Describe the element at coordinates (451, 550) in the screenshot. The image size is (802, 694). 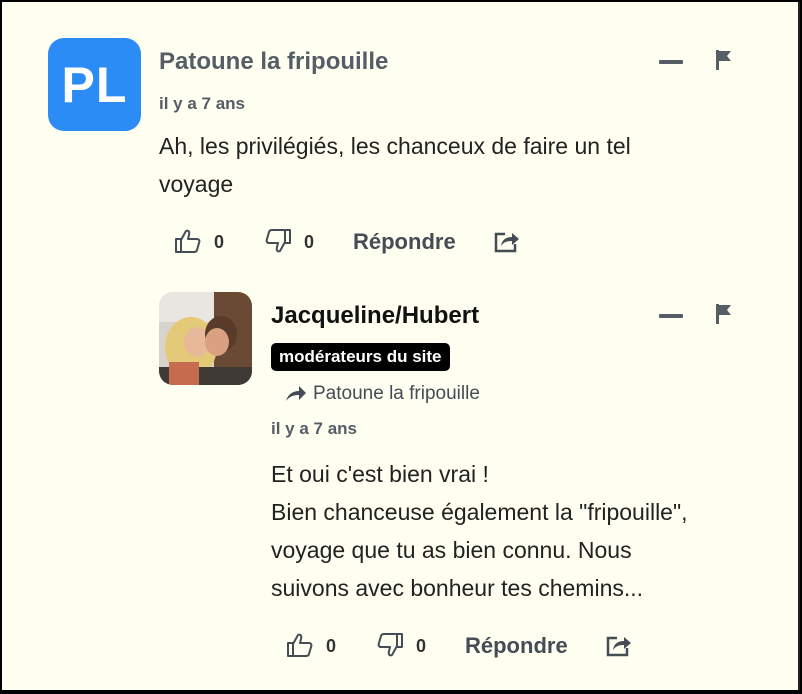
I see `reply-body-line: voyage que tu as bien connu. Nous` at that location.